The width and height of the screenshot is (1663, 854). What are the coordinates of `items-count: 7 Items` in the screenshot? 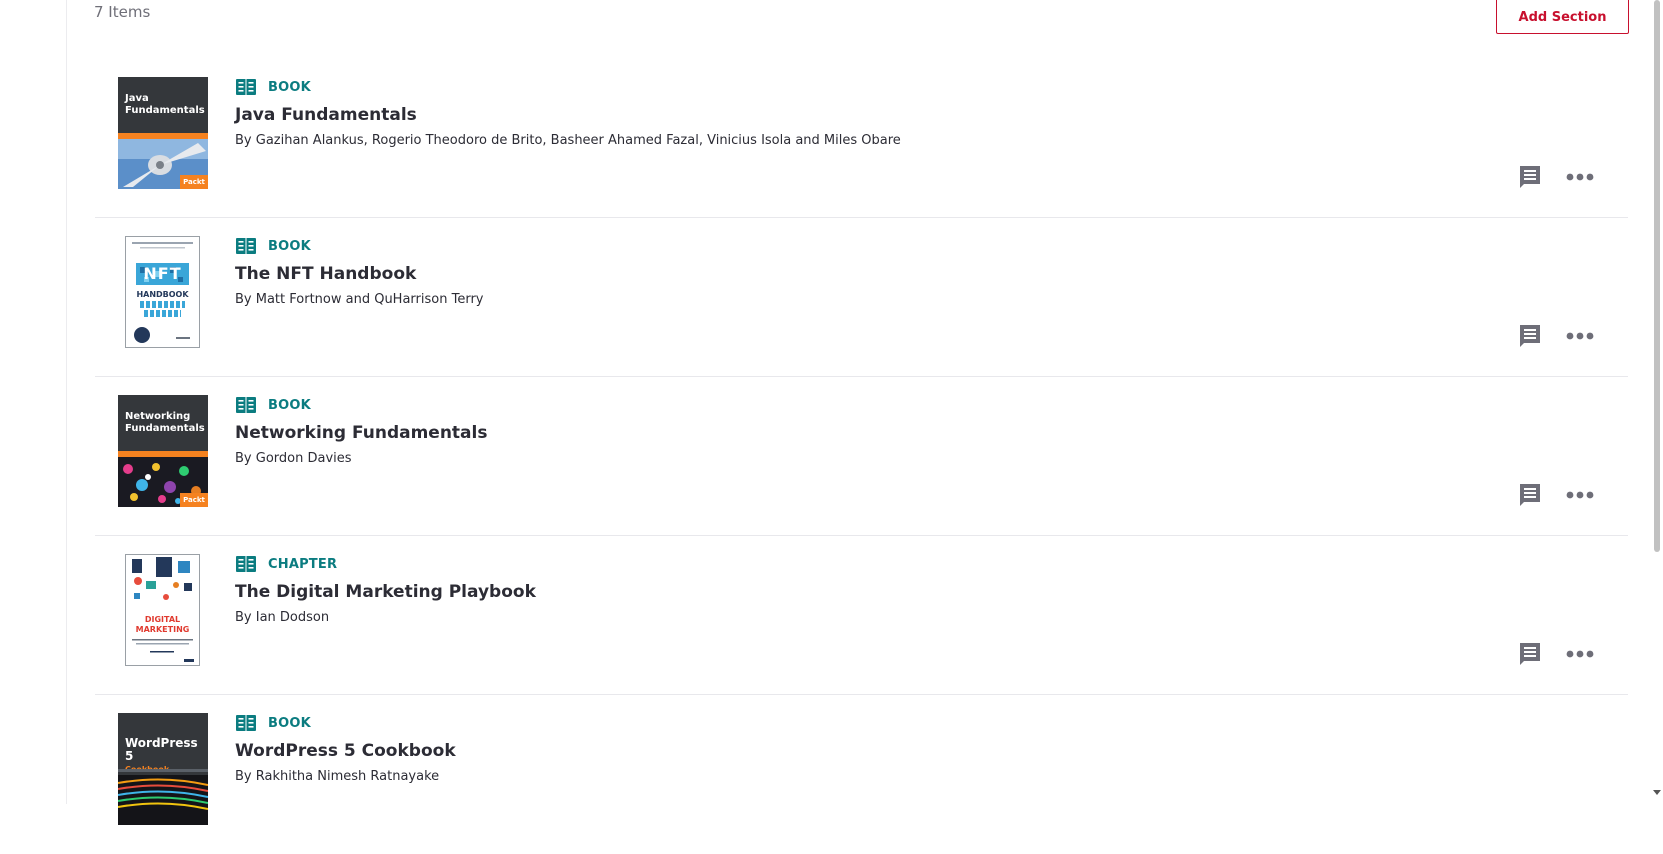 It's located at (122, 12).